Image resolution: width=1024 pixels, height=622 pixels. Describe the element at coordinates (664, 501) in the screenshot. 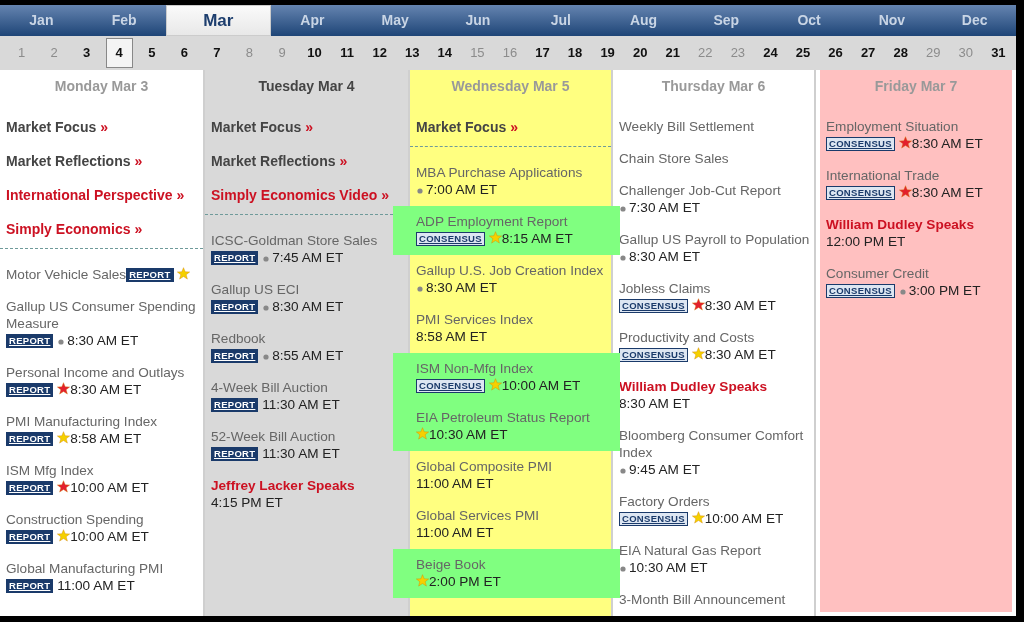

I see `event-name: Factory Orders` at that location.